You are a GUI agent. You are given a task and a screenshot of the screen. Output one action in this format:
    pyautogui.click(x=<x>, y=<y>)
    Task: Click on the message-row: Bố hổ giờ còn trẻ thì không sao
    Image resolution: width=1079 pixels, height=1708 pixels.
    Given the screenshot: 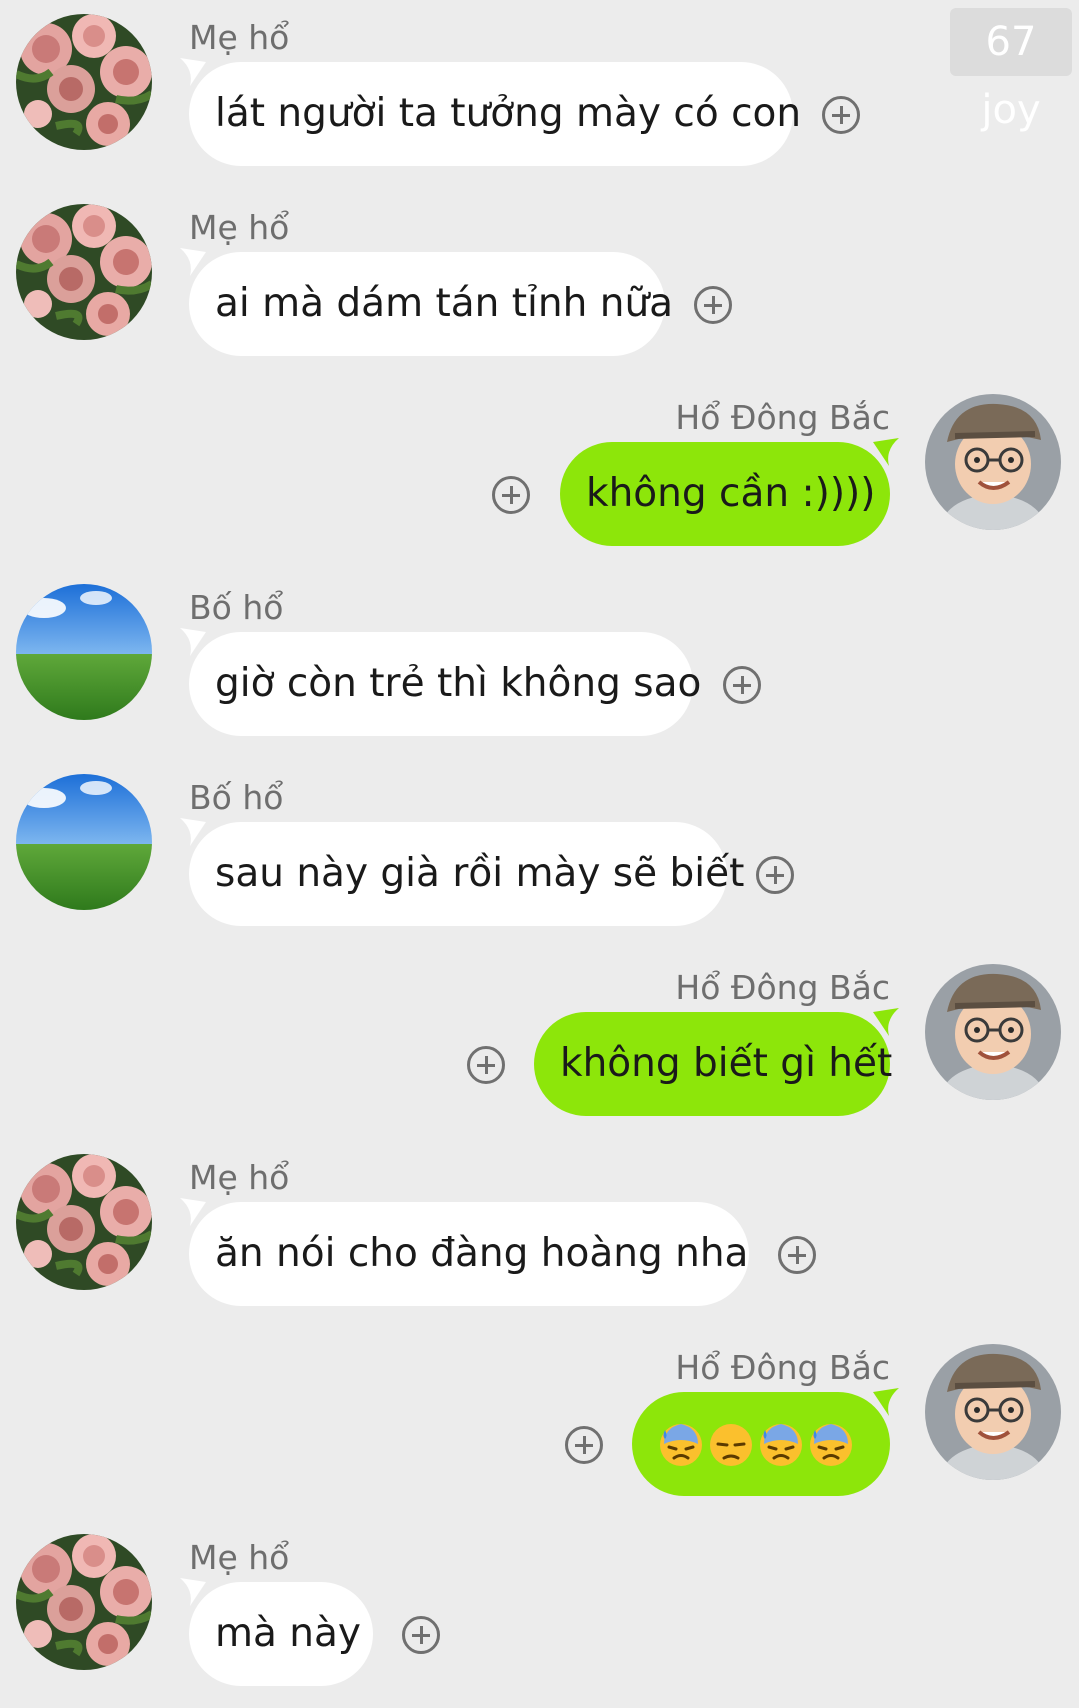 What is the action you would take?
    pyautogui.click(x=539, y=664)
    